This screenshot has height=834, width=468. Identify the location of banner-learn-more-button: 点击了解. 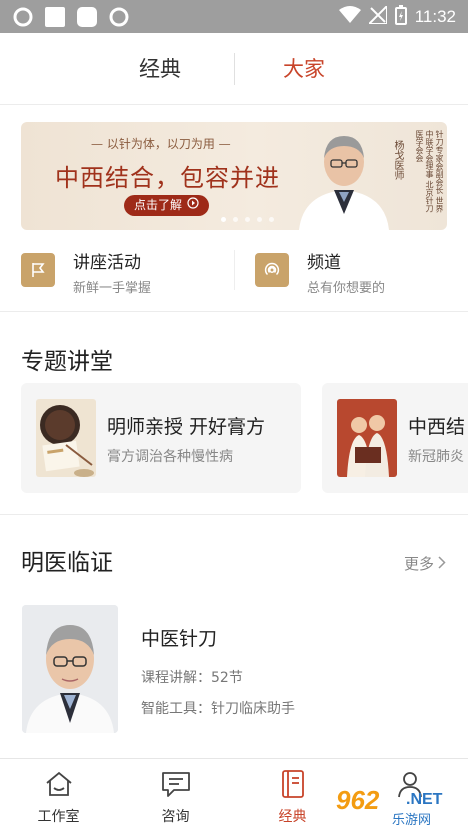
(167, 205).